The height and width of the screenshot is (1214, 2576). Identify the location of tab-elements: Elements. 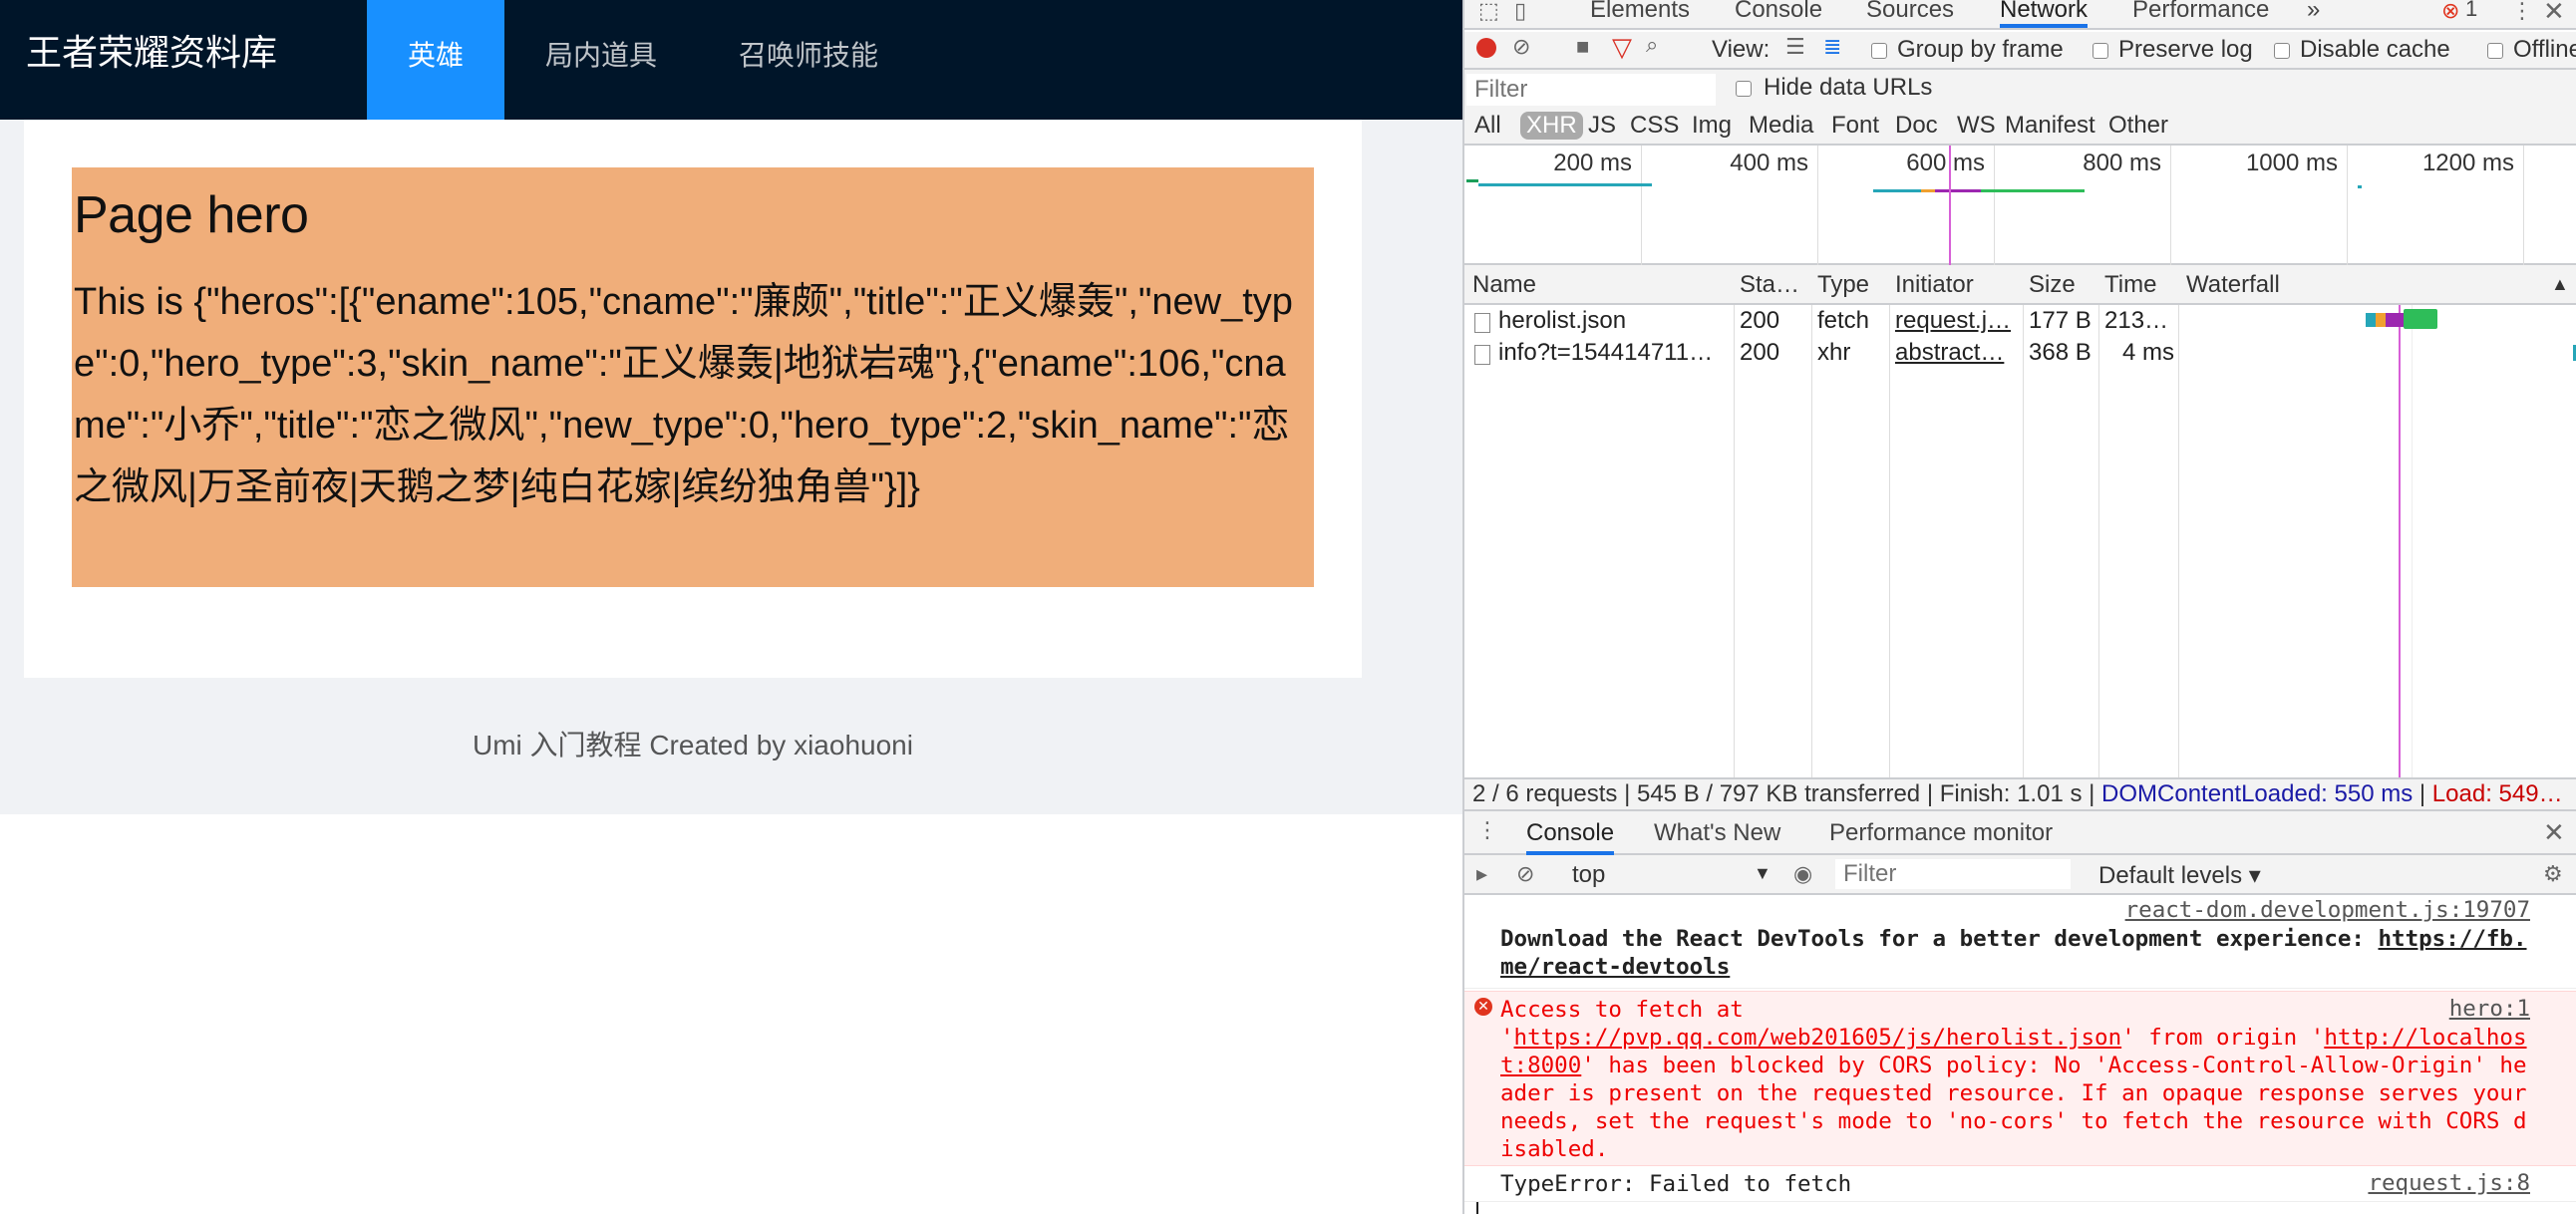
(1640, 12).